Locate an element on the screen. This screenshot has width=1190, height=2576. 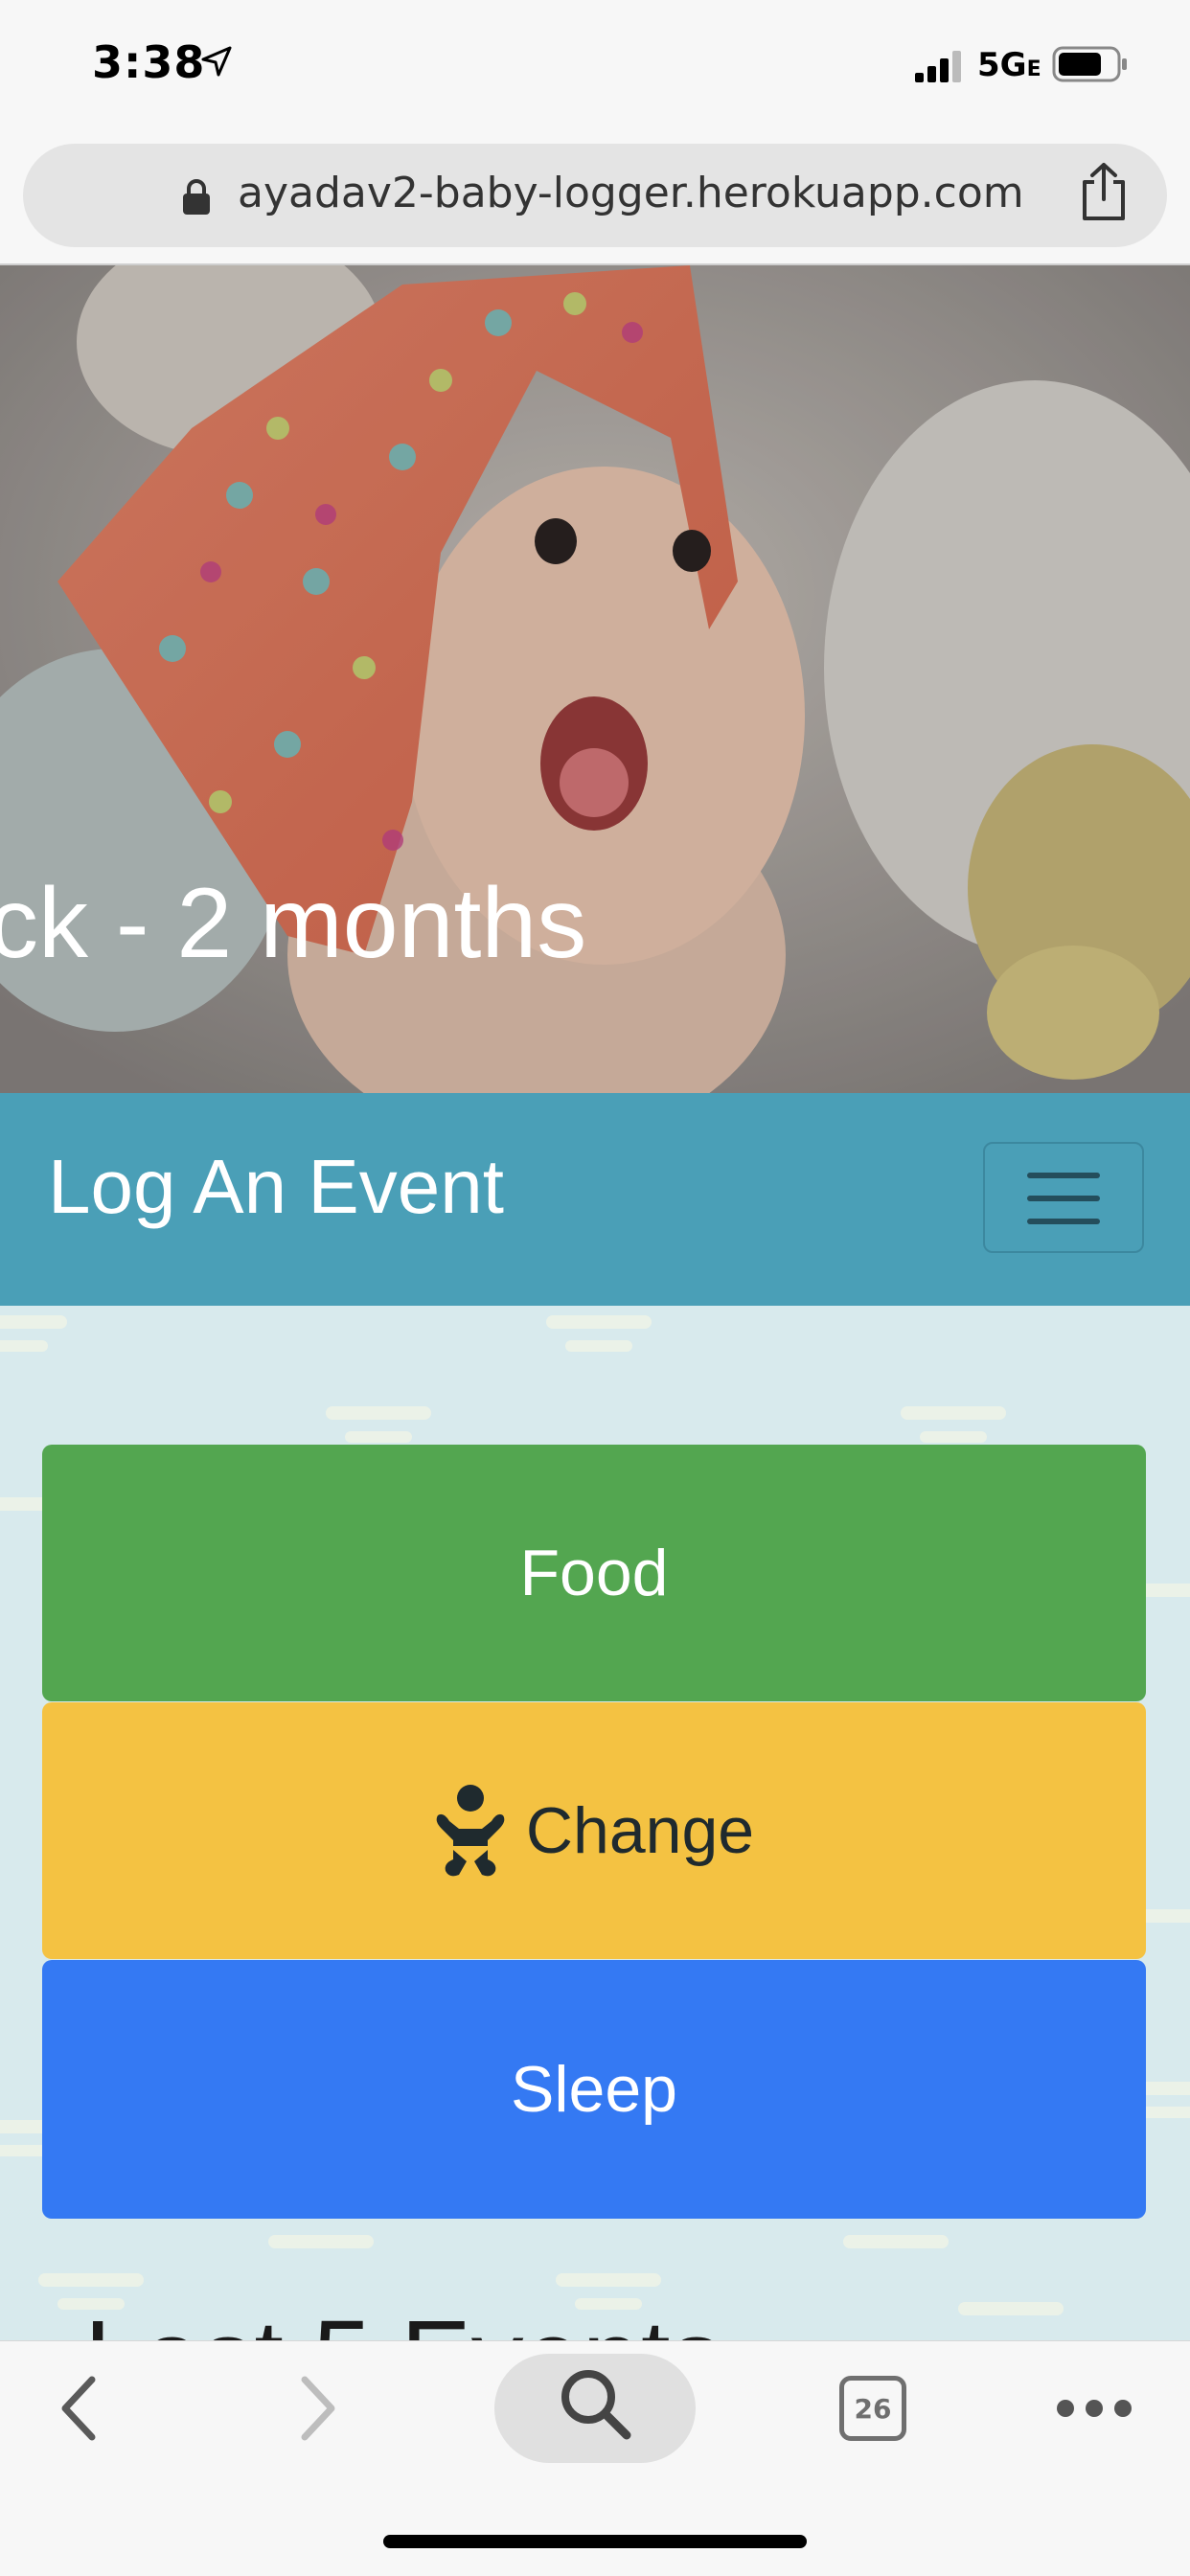
url-text: ayadav2-baby-logger.herokuapp.com is located at coordinates (631, 193).